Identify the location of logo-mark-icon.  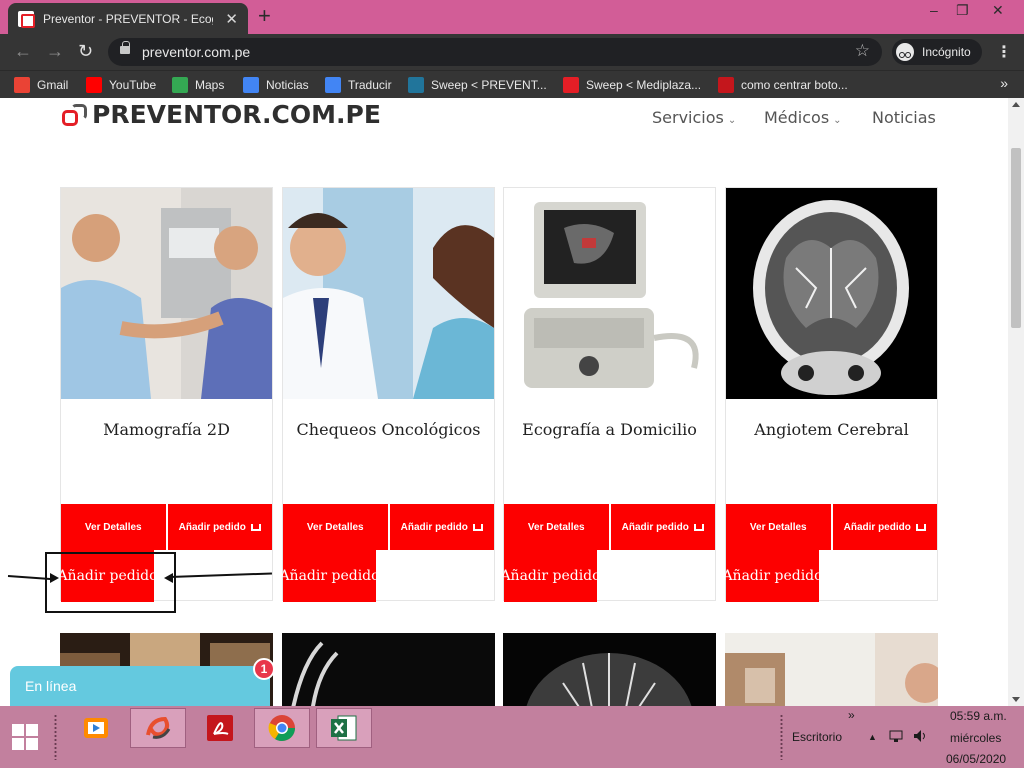
(75, 115).